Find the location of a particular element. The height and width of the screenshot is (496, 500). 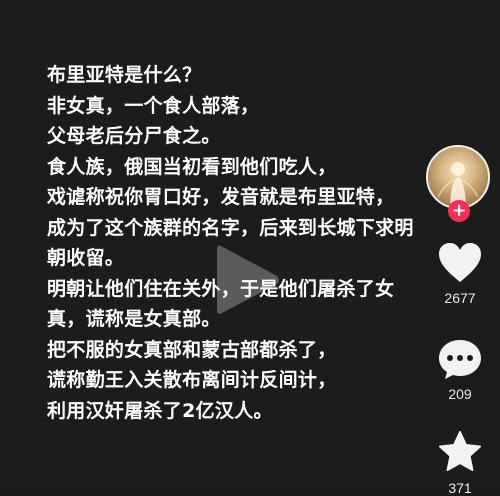

comment-icon is located at coordinates (460, 359).